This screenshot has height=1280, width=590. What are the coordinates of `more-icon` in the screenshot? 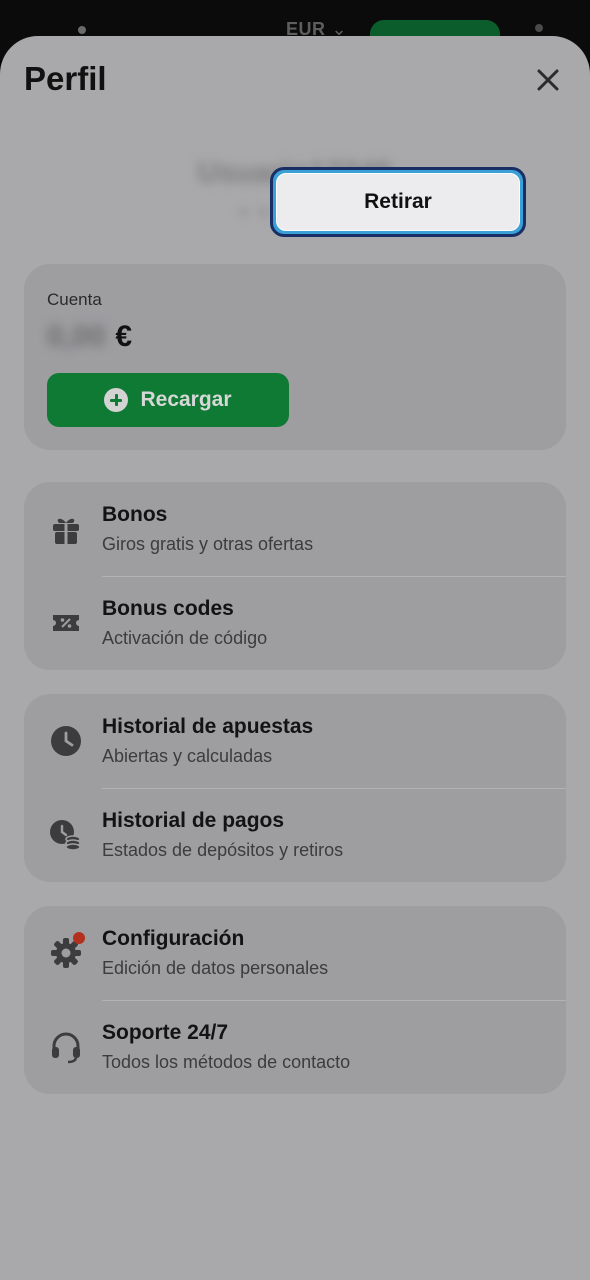 It's located at (539, 28).